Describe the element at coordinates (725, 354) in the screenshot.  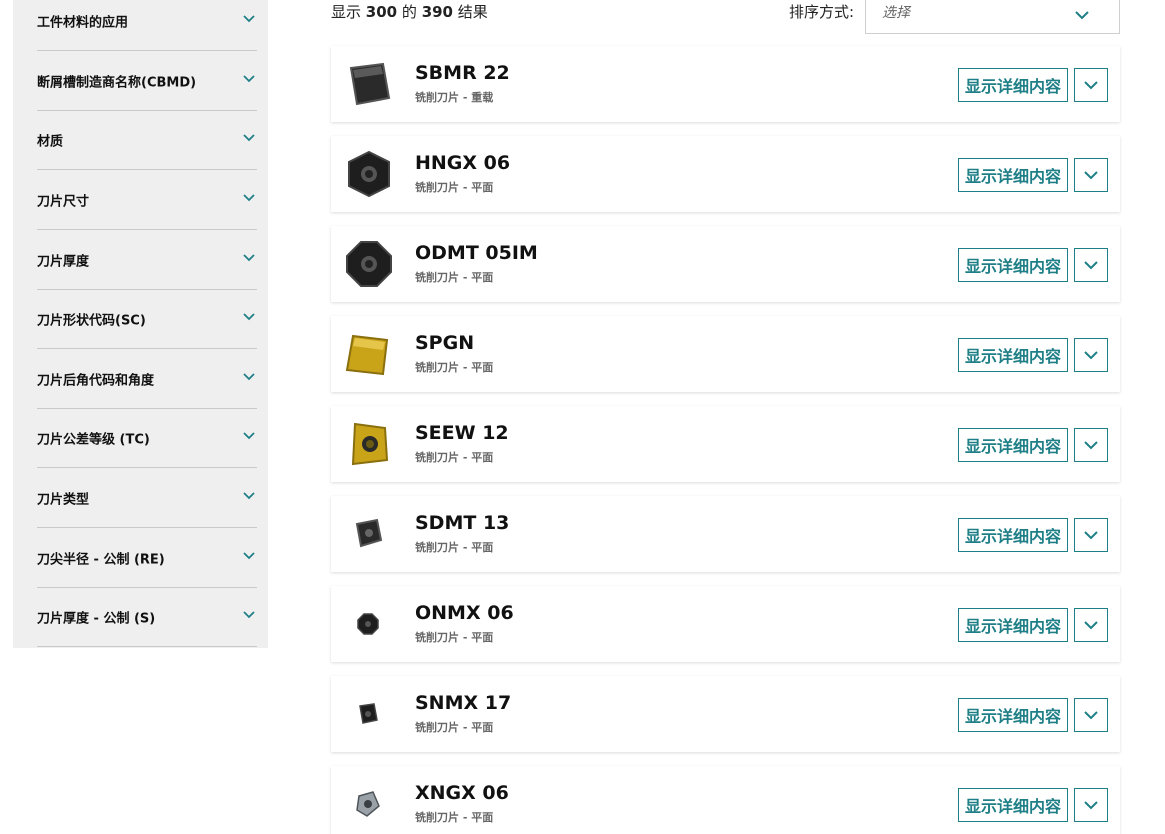
I see `product-card: SPGN 铣削刀片 - 平面 显示详细内容` at that location.